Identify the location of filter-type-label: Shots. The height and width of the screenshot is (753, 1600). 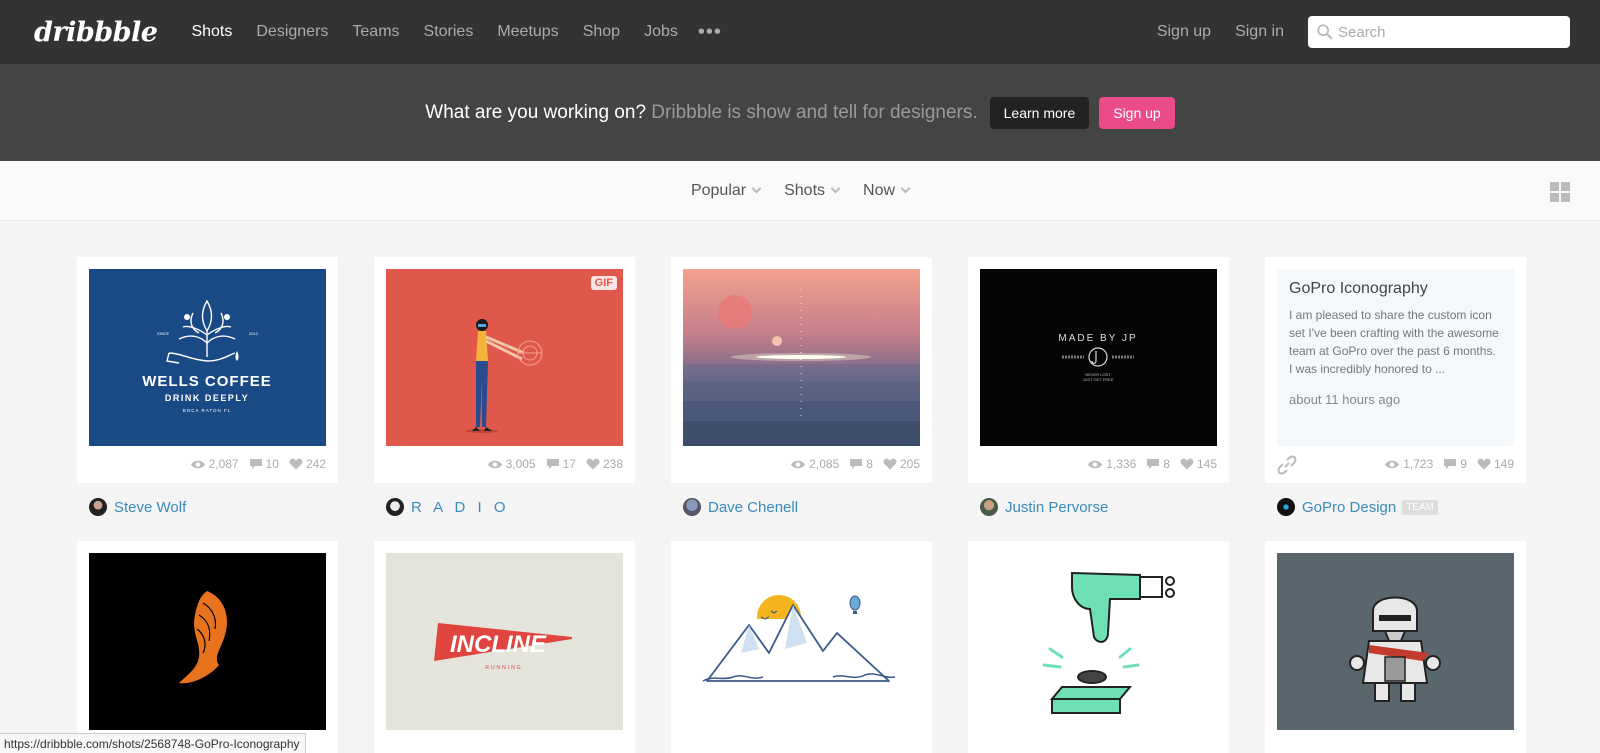
(805, 190).